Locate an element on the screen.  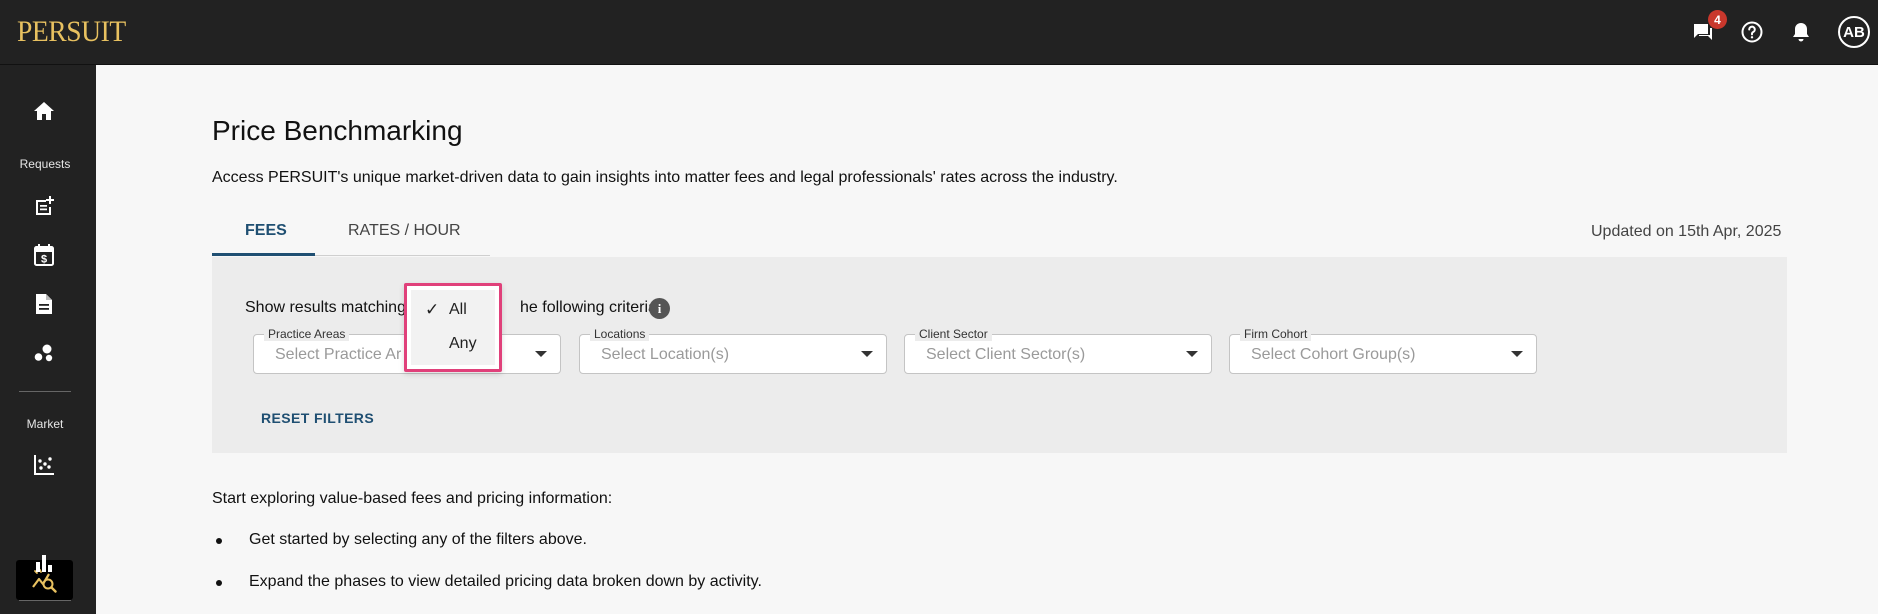
messages-badge: 4 is located at coordinates (1717, 19).